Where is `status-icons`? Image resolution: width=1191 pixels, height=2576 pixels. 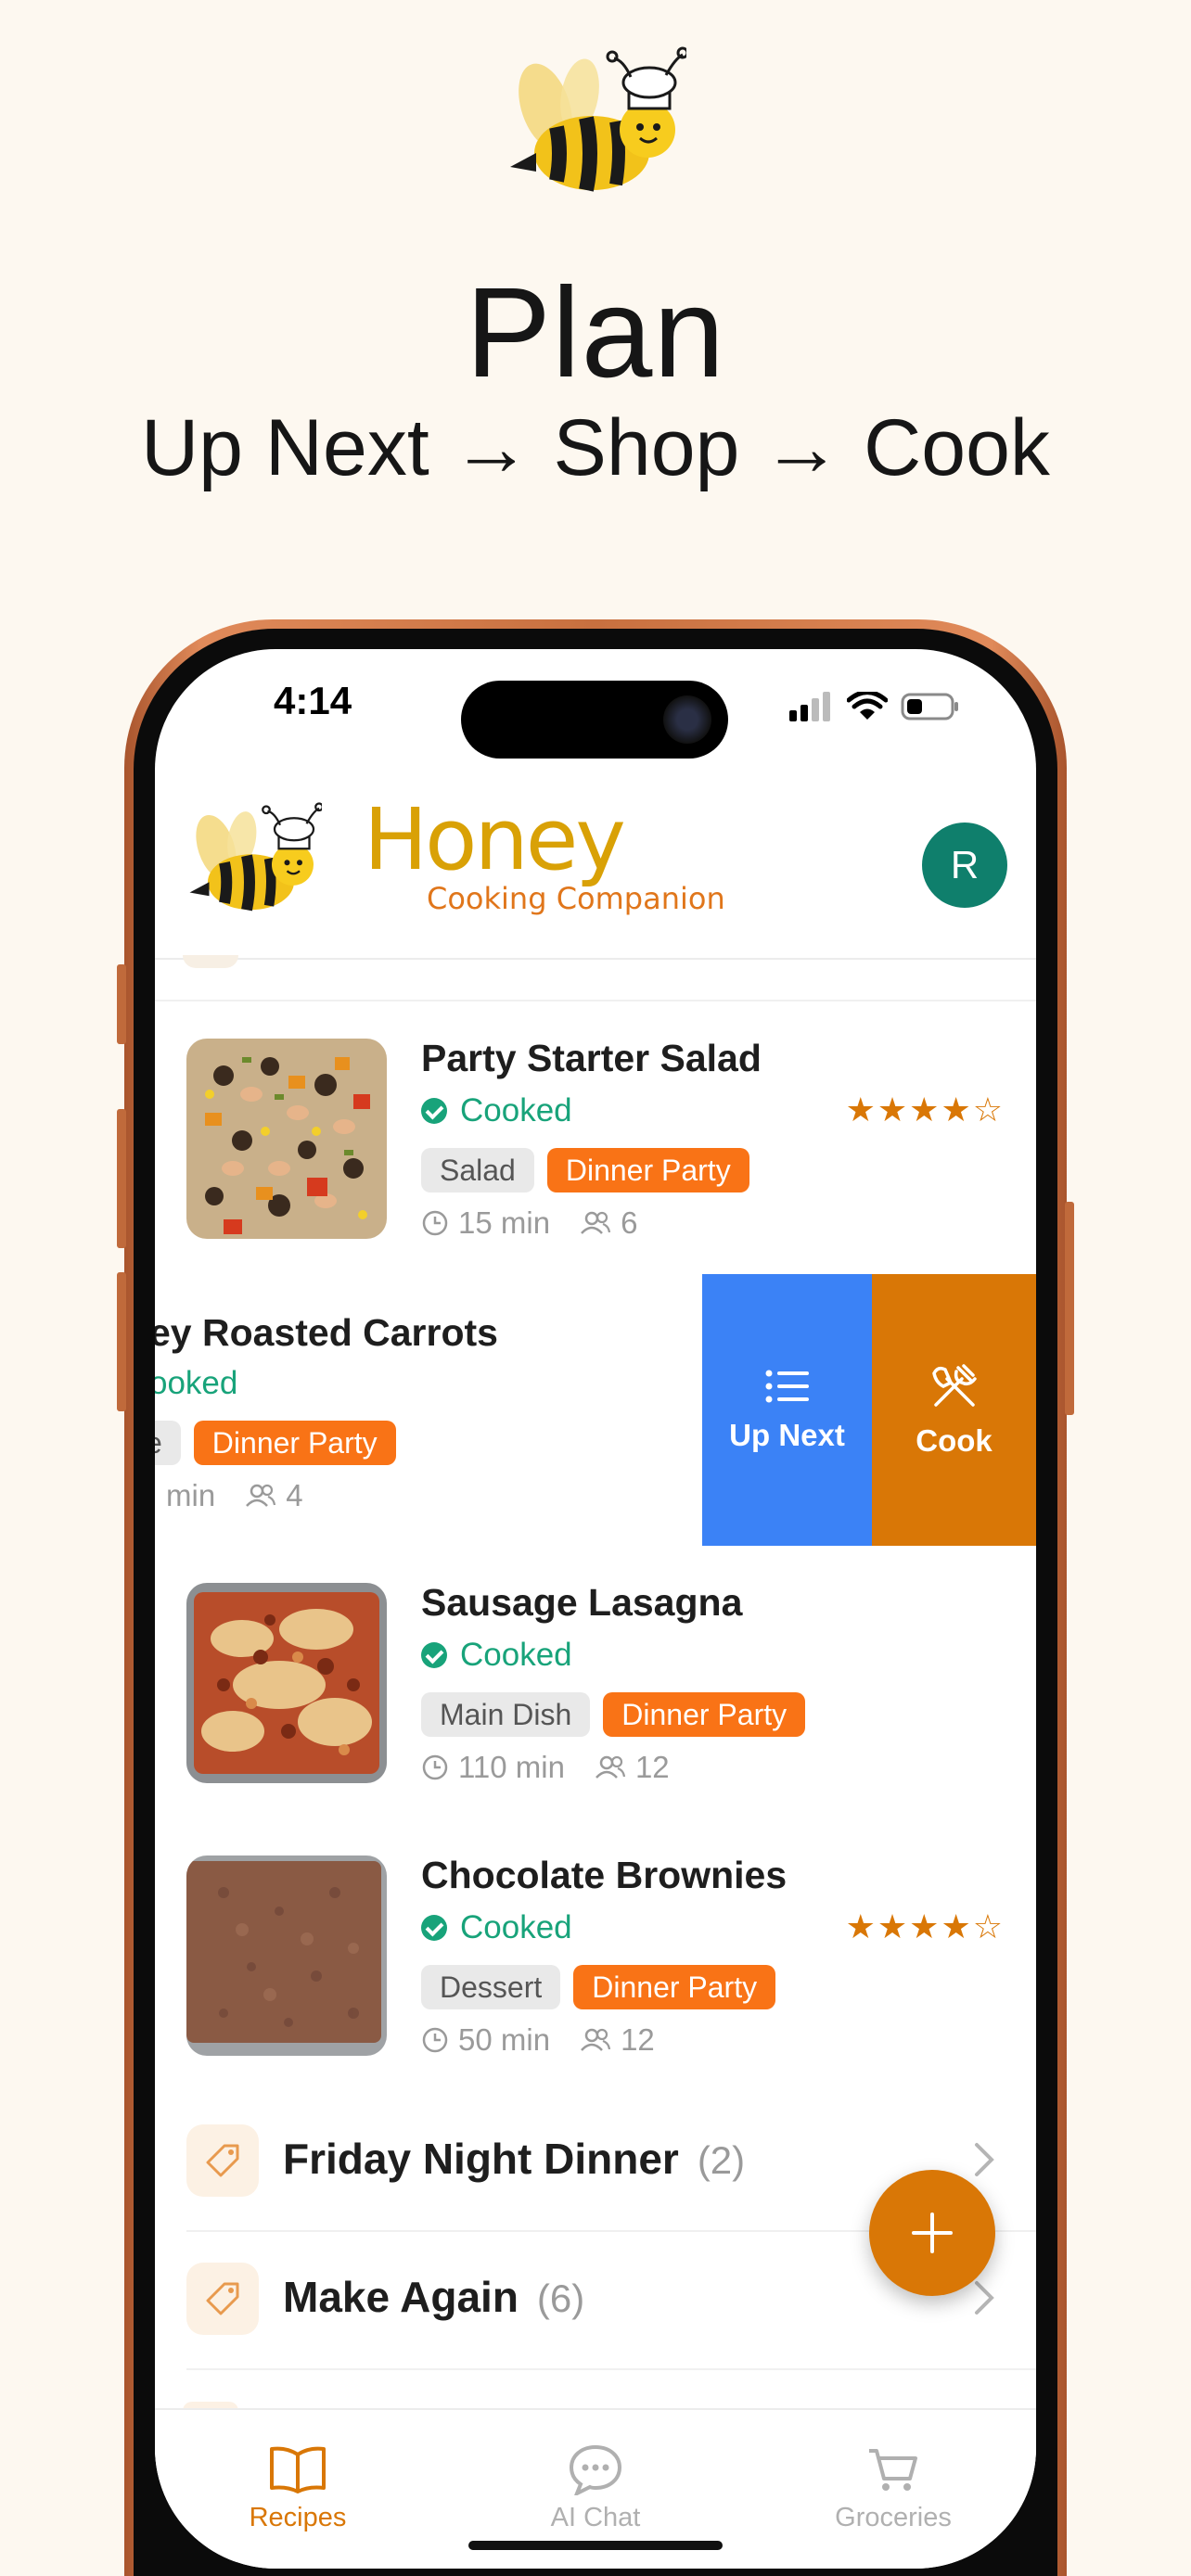 status-icons is located at coordinates (874, 706).